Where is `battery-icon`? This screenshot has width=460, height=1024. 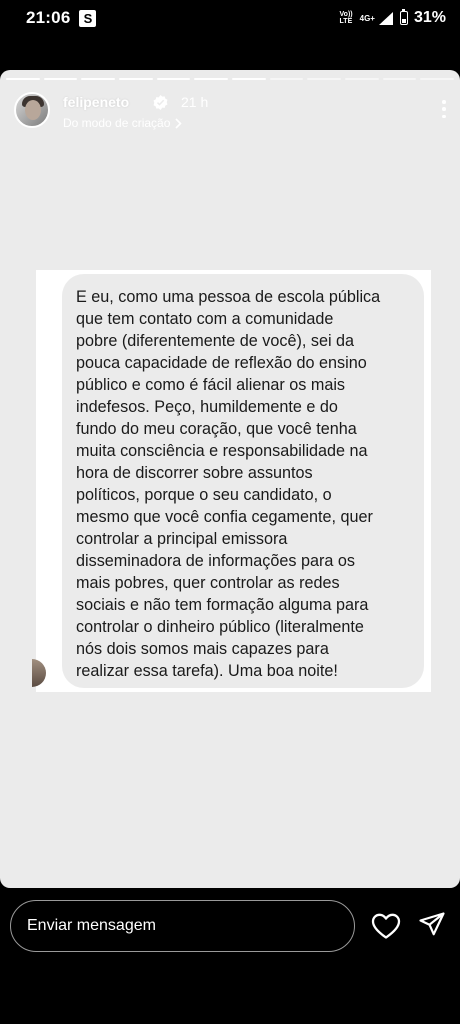 battery-icon is located at coordinates (403, 17).